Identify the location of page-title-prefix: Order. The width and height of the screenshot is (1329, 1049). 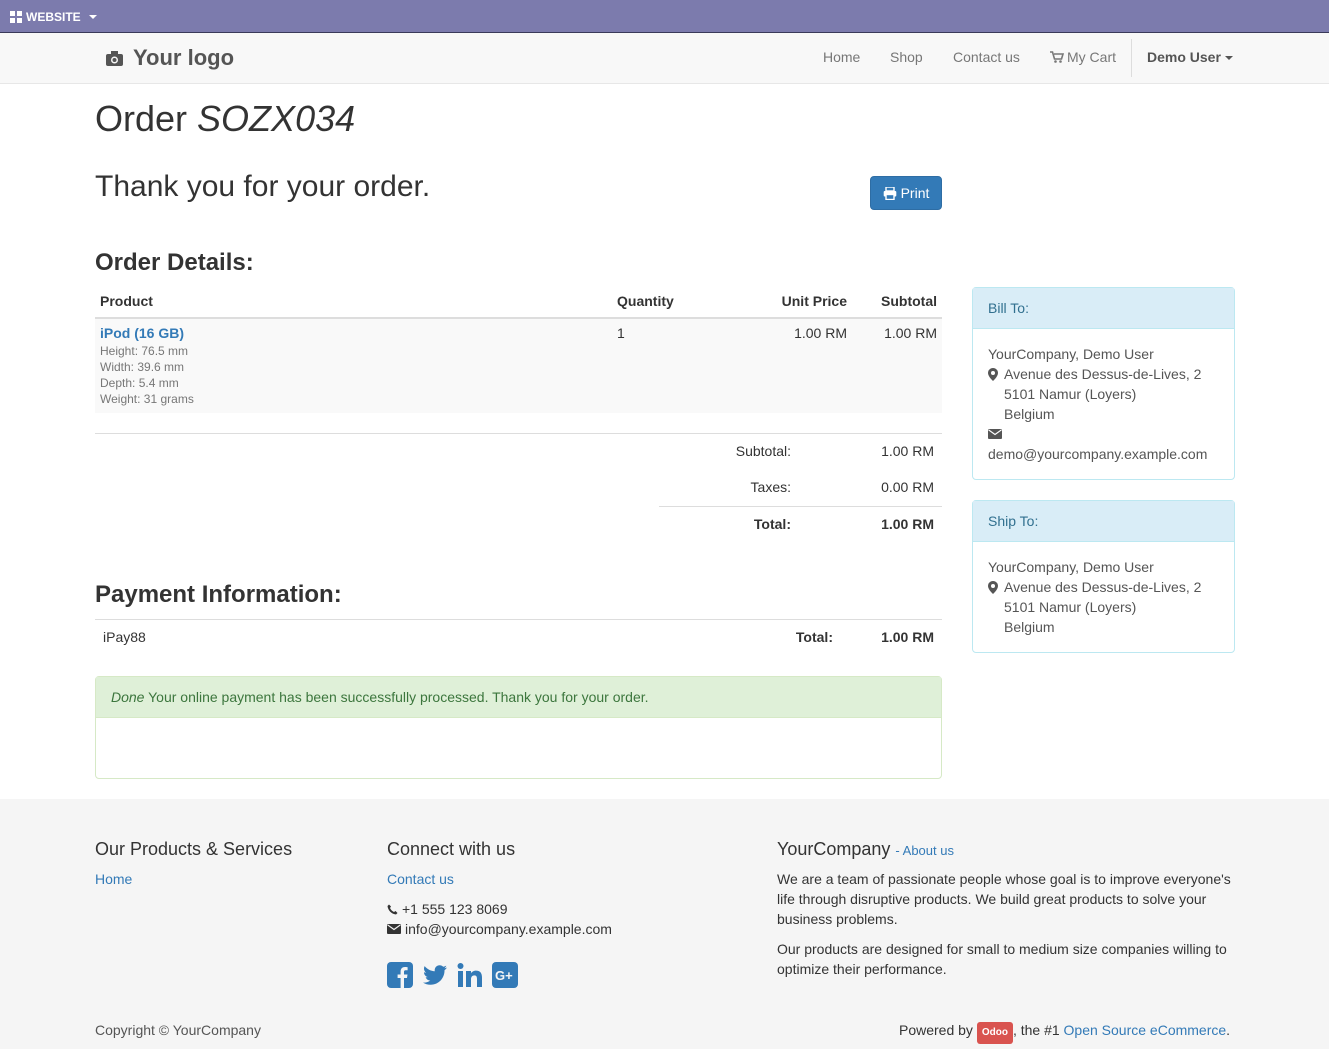
(141, 118).